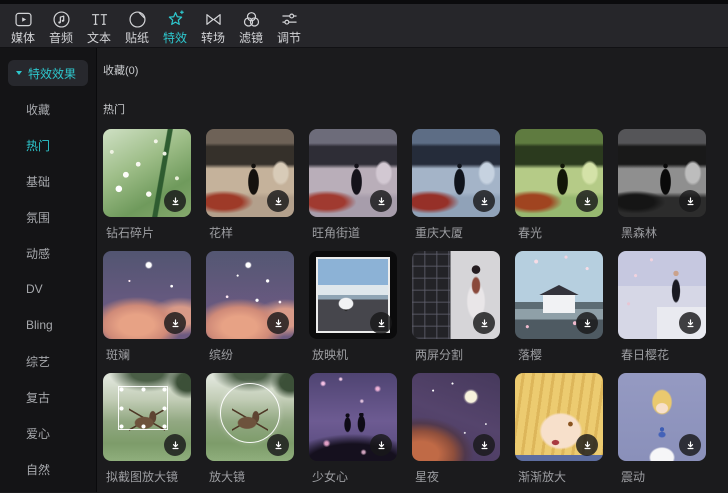 Image resolution: width=728 pixels, height=493 pixels. Describe the element at coordinates (48, 217) in the screenshot. I see `sidebar-item-atmosphere: 氛围` at that location.